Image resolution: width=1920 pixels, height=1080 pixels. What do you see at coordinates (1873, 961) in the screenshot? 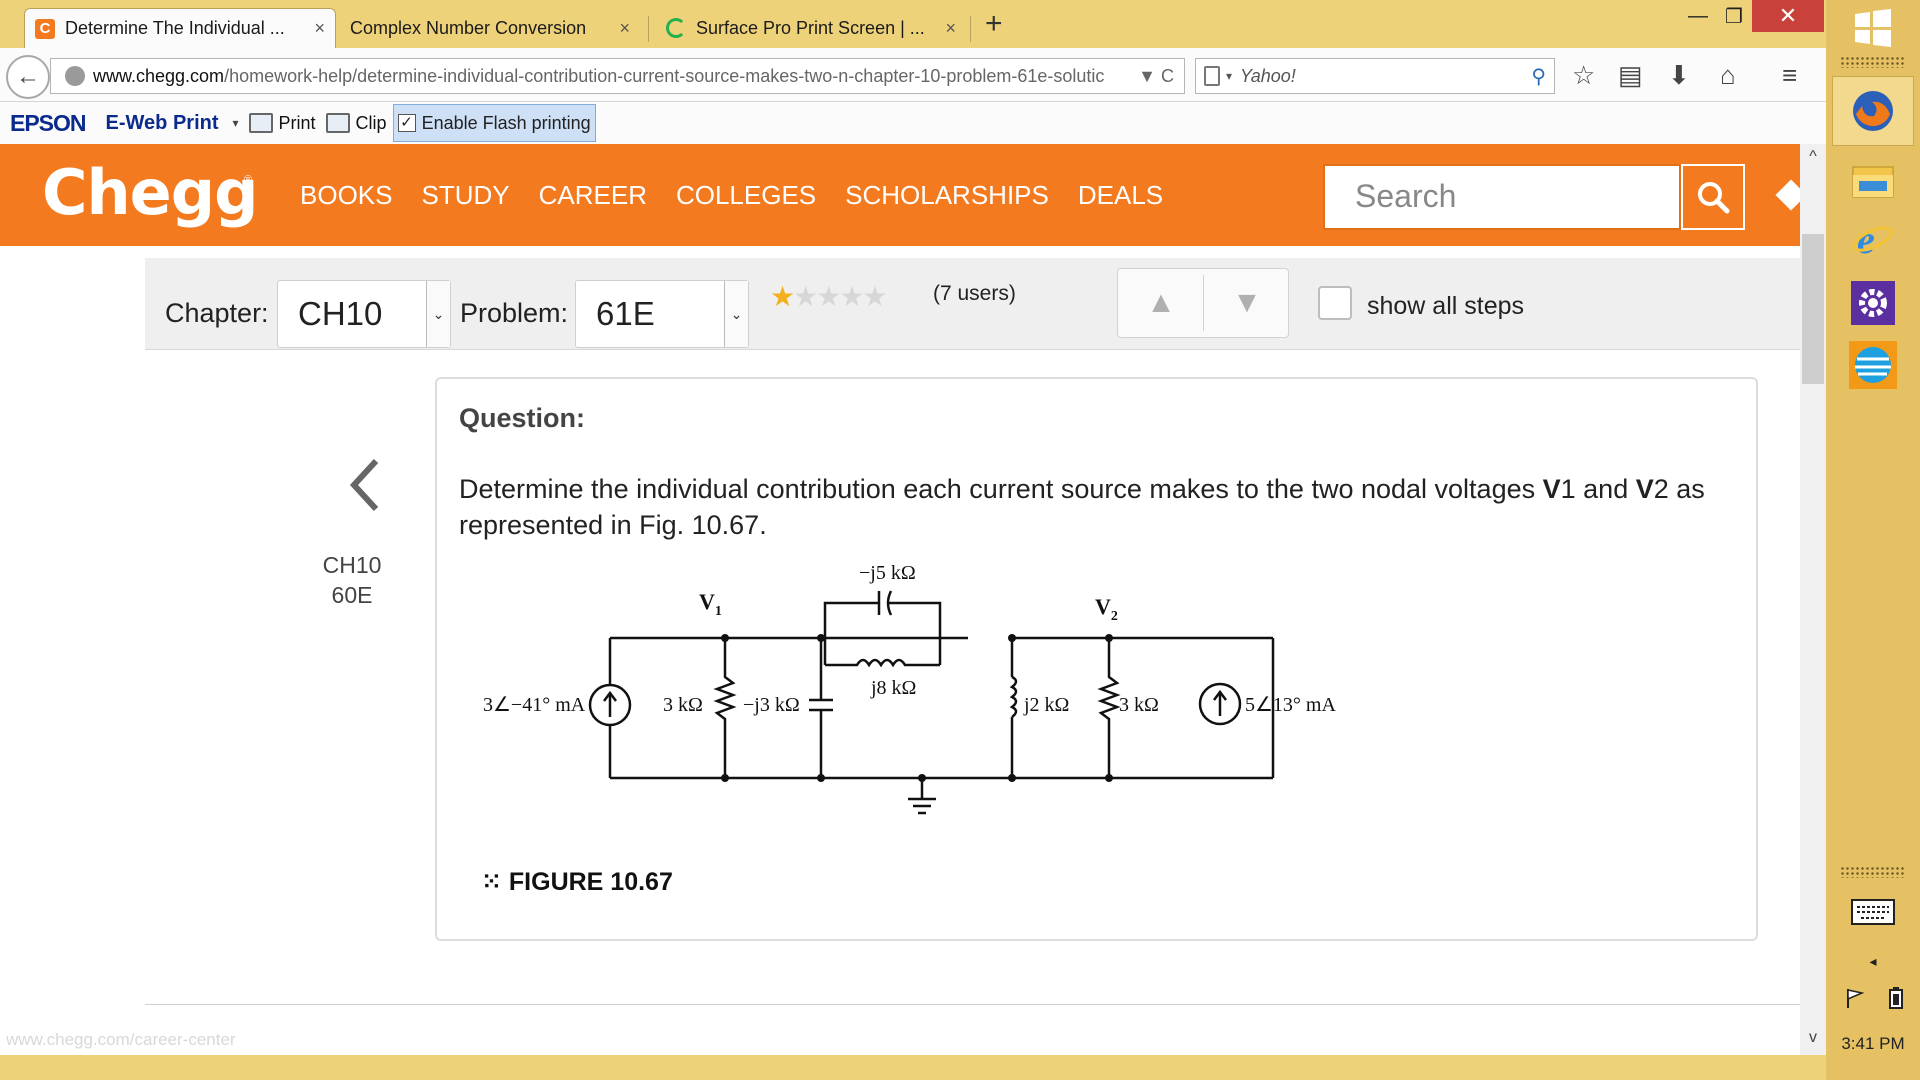
I see `tray-expand-arrow-icon: ◂` at bounding box center [1873, 961].